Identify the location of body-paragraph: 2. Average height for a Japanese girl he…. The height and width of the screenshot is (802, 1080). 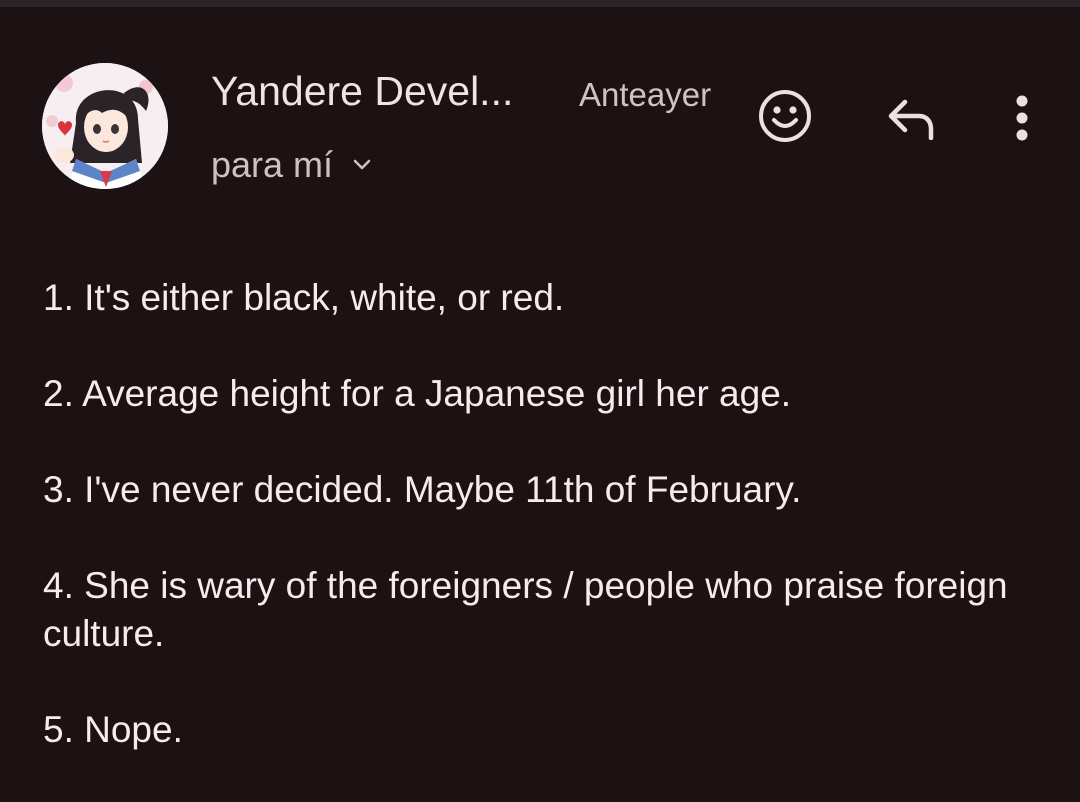
(417, 393).